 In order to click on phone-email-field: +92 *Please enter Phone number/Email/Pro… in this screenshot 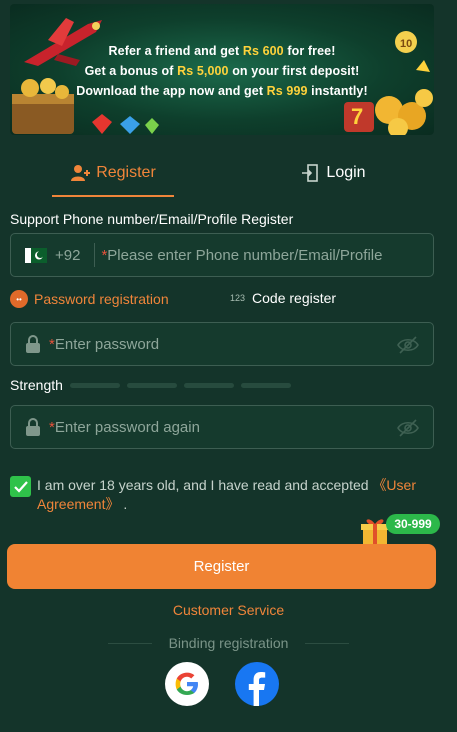, I will do `click(222, 255)`.